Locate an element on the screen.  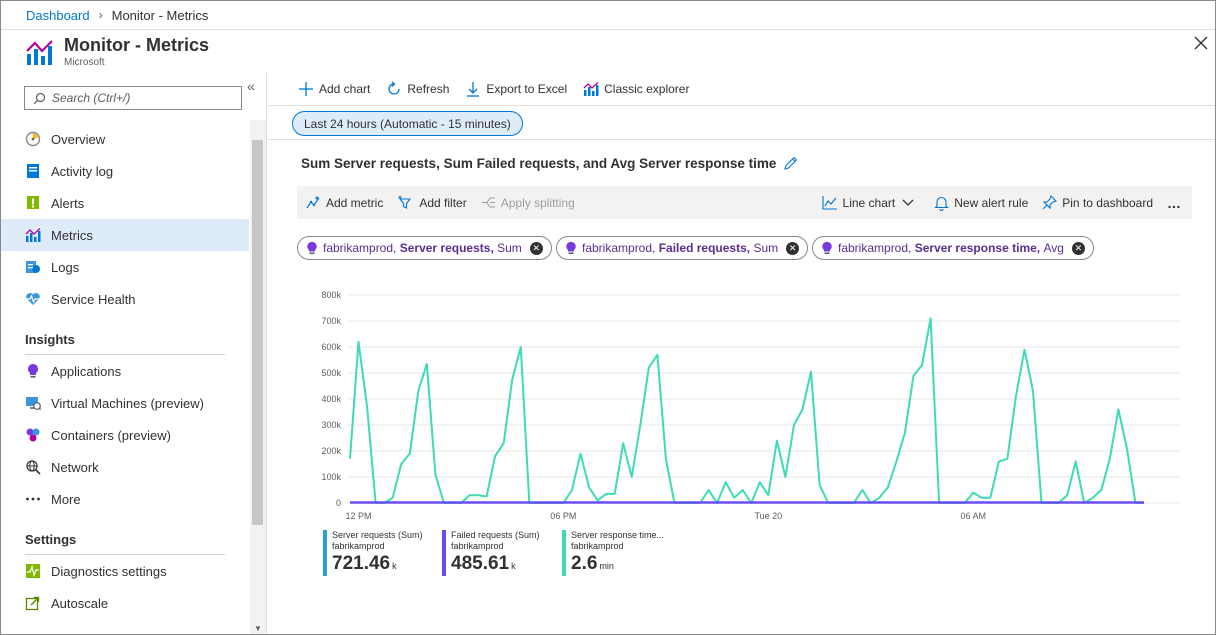
network-icon is located at coordinates (33, 467).